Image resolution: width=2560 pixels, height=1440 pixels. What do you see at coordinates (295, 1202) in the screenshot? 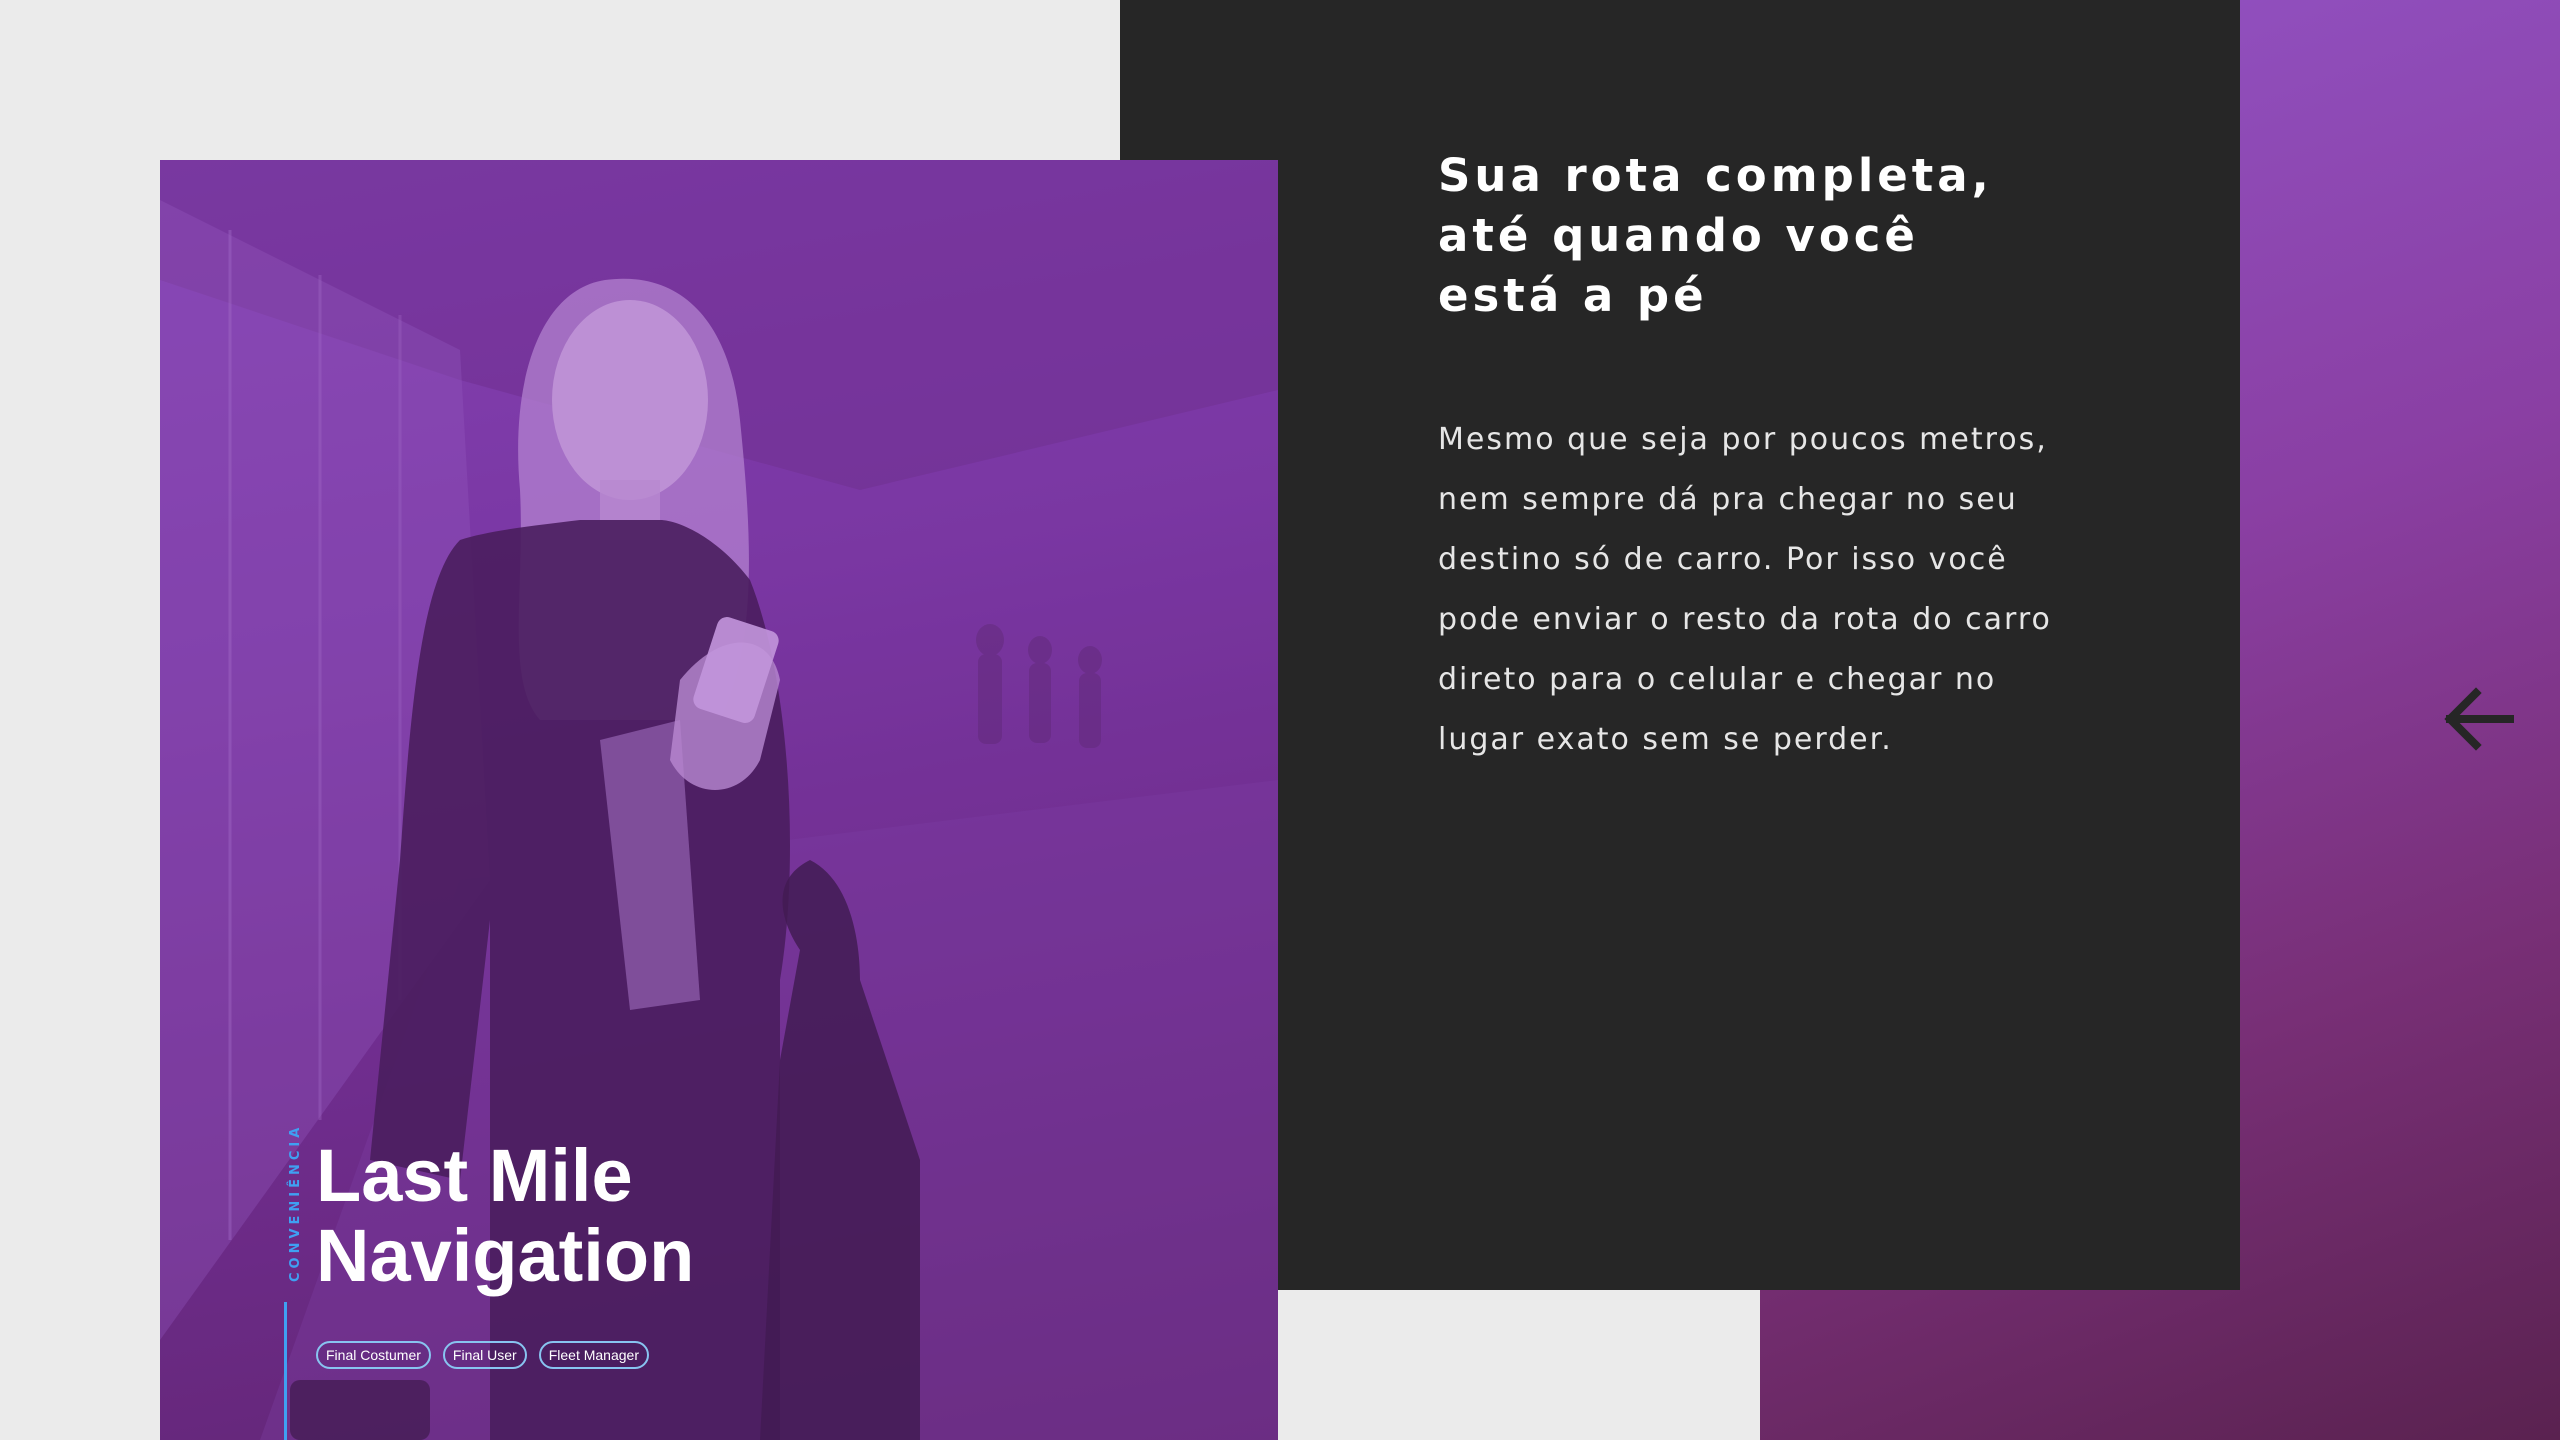
I see `category-label: CONVENIÊNCIA` at bounding box center [295, 1202].